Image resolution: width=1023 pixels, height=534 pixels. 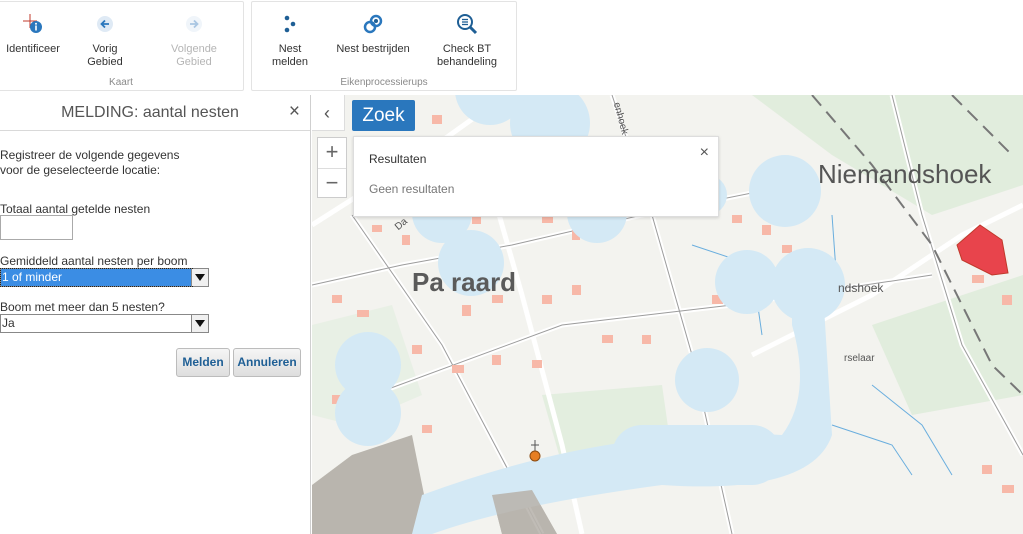 I want to click on results-title: Resultaten, so click(x=398, y=159).